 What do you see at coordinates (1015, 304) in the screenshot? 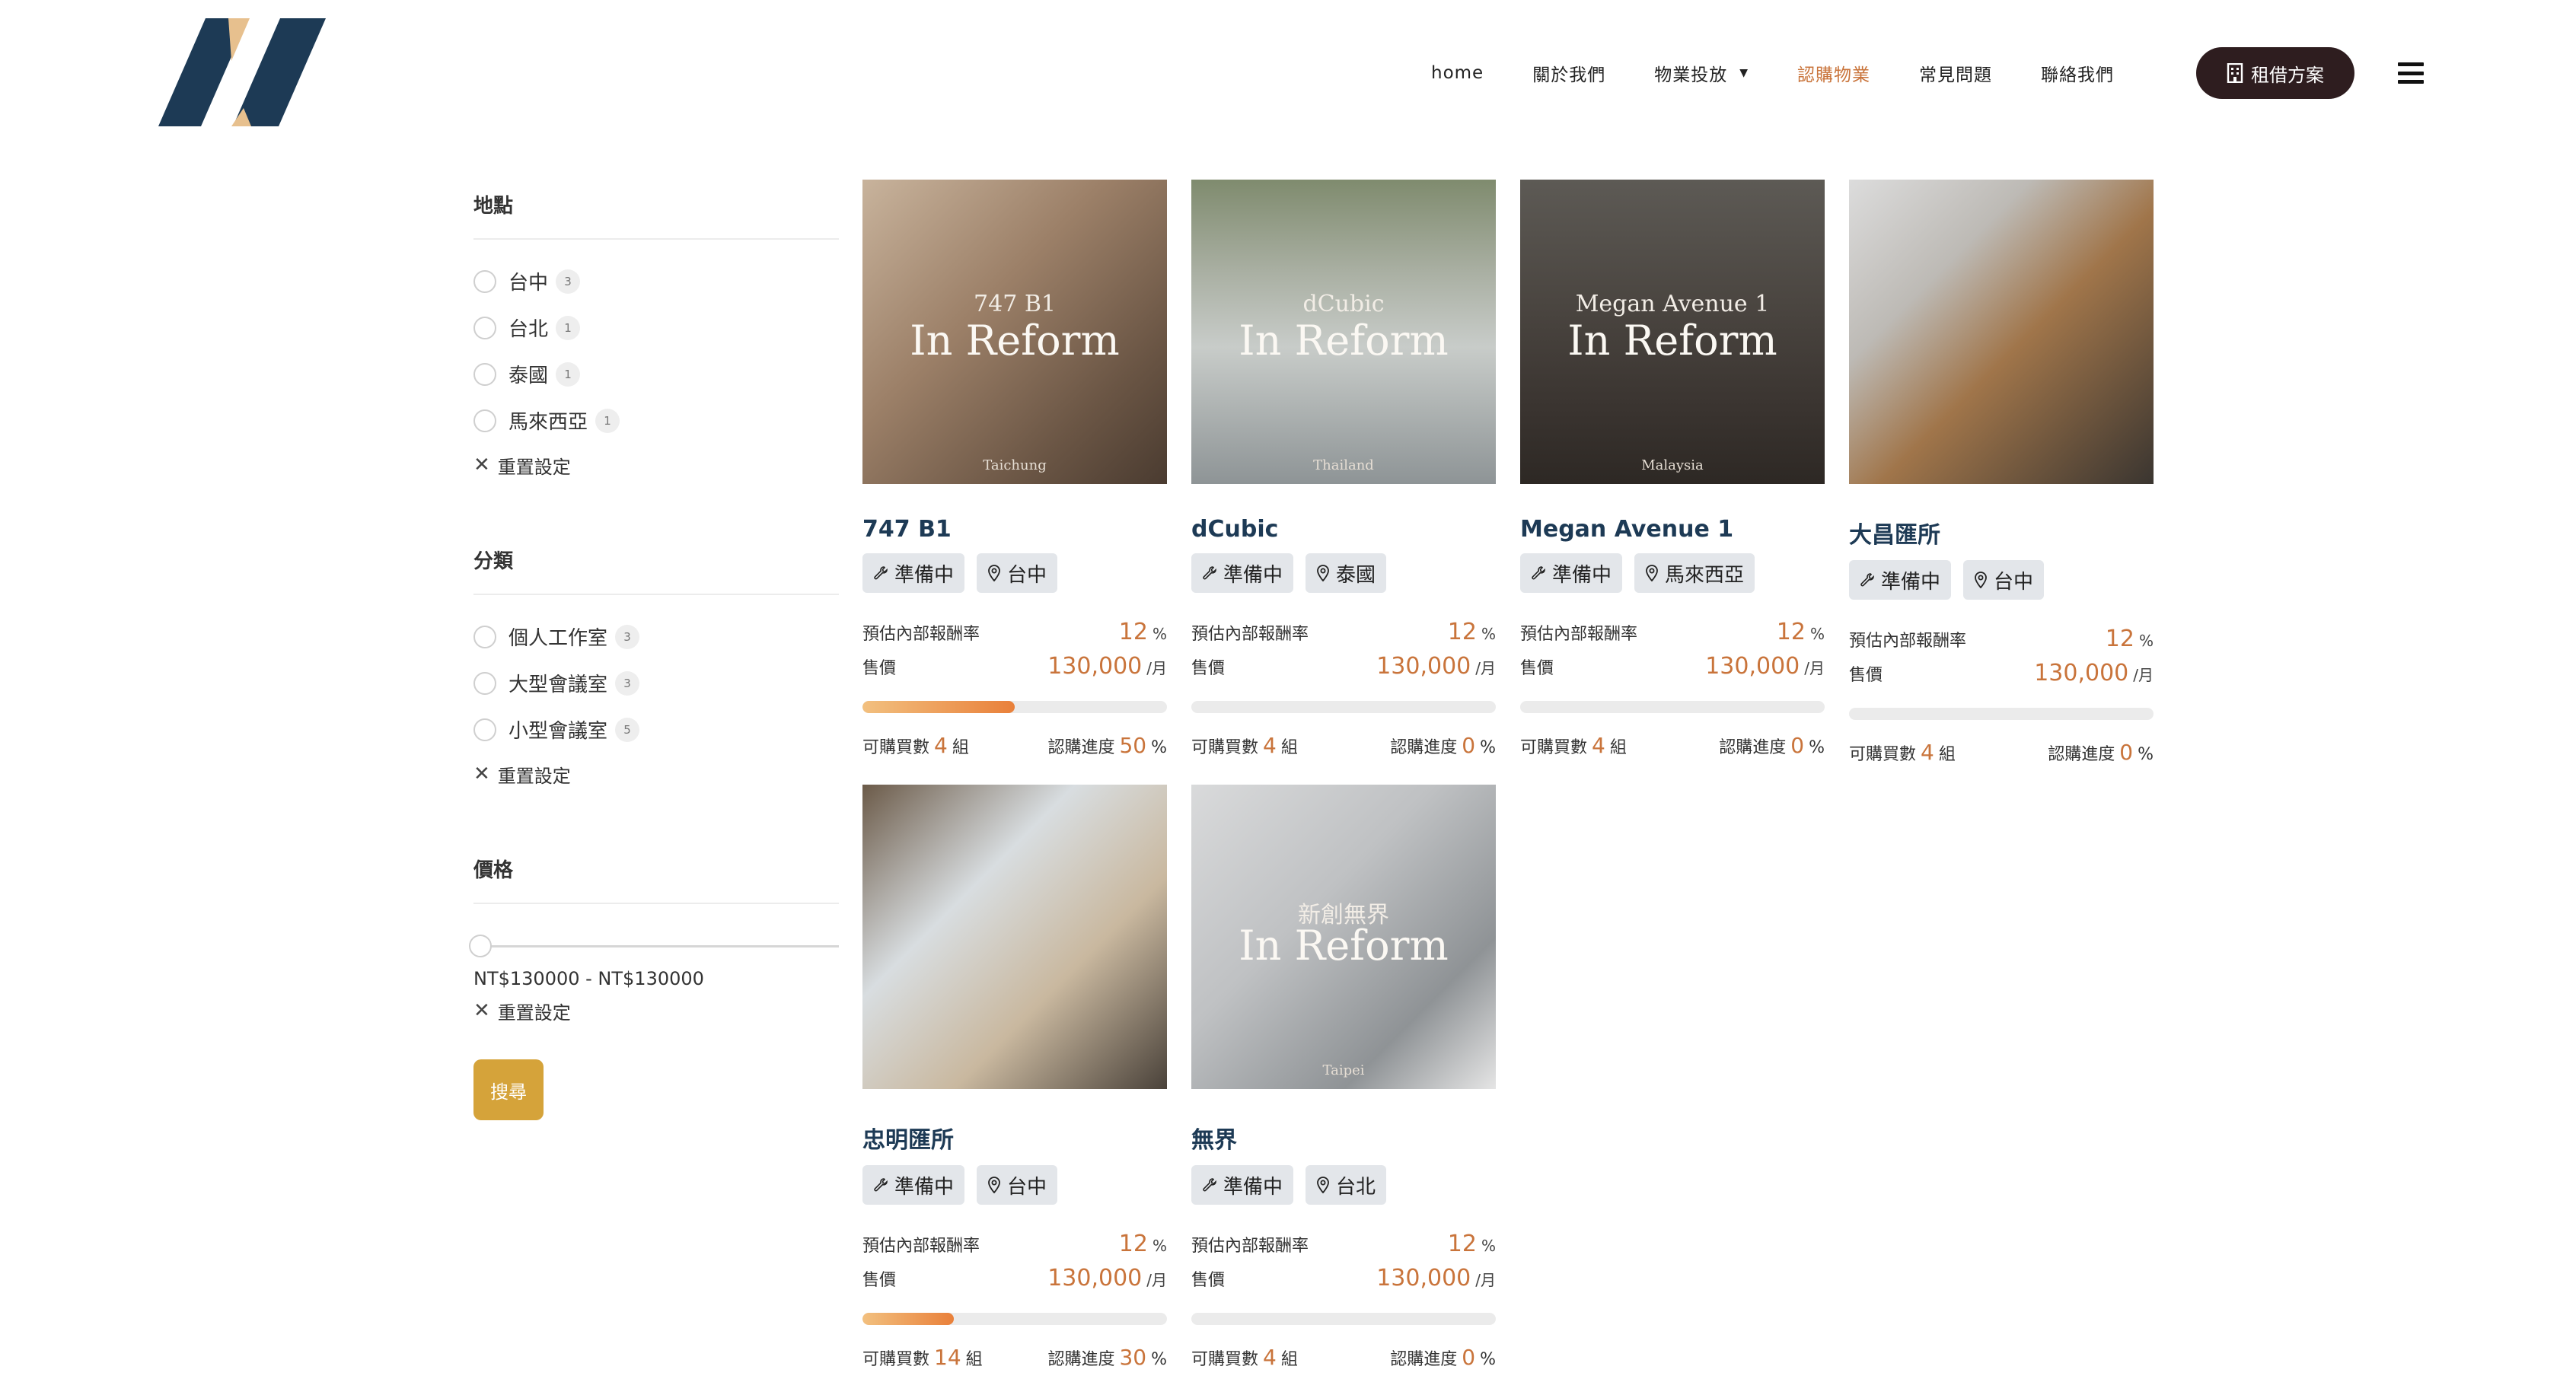
I see `image-caption-title: 747 B1` at bounding box center [1015, 304].